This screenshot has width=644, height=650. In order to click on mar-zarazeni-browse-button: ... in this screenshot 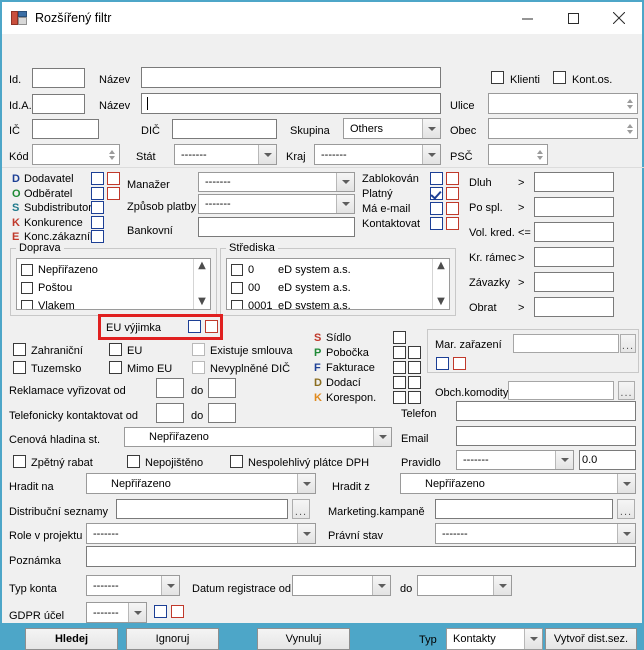, I will do `click(628, 343)`.